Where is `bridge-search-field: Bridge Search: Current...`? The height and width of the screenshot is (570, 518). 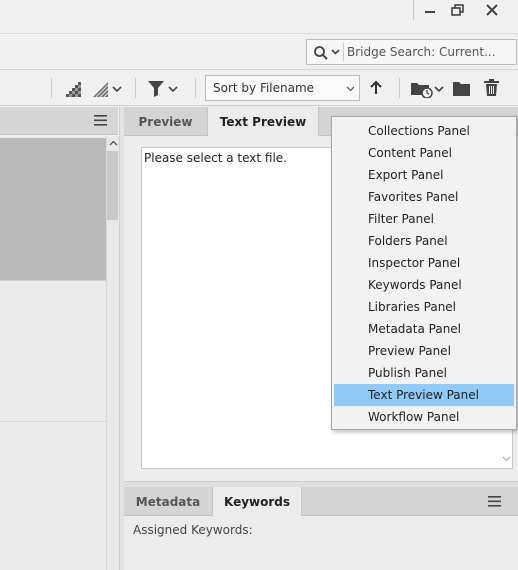 bridge-search-field: Bridge Search: Current... is located at coordinates (411, 52).